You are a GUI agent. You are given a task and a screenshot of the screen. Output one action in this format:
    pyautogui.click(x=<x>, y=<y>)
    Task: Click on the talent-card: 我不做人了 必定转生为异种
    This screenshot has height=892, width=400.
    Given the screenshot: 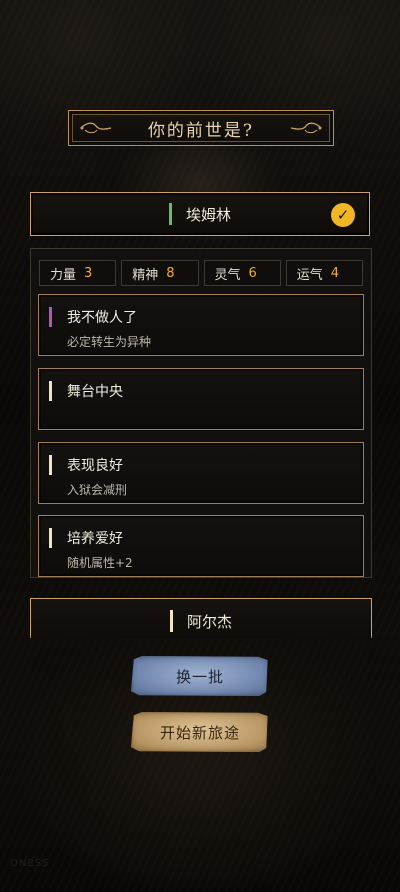 What is the action you would take?
    pyautogui.click(x=201, y=325)
    